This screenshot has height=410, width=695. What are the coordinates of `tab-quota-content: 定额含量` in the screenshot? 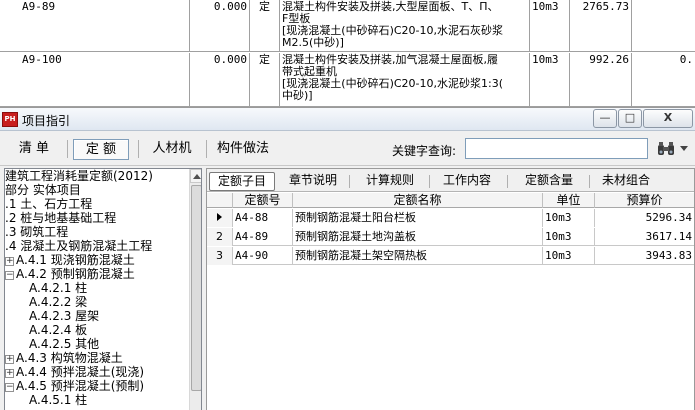 It's located at (549, 181).